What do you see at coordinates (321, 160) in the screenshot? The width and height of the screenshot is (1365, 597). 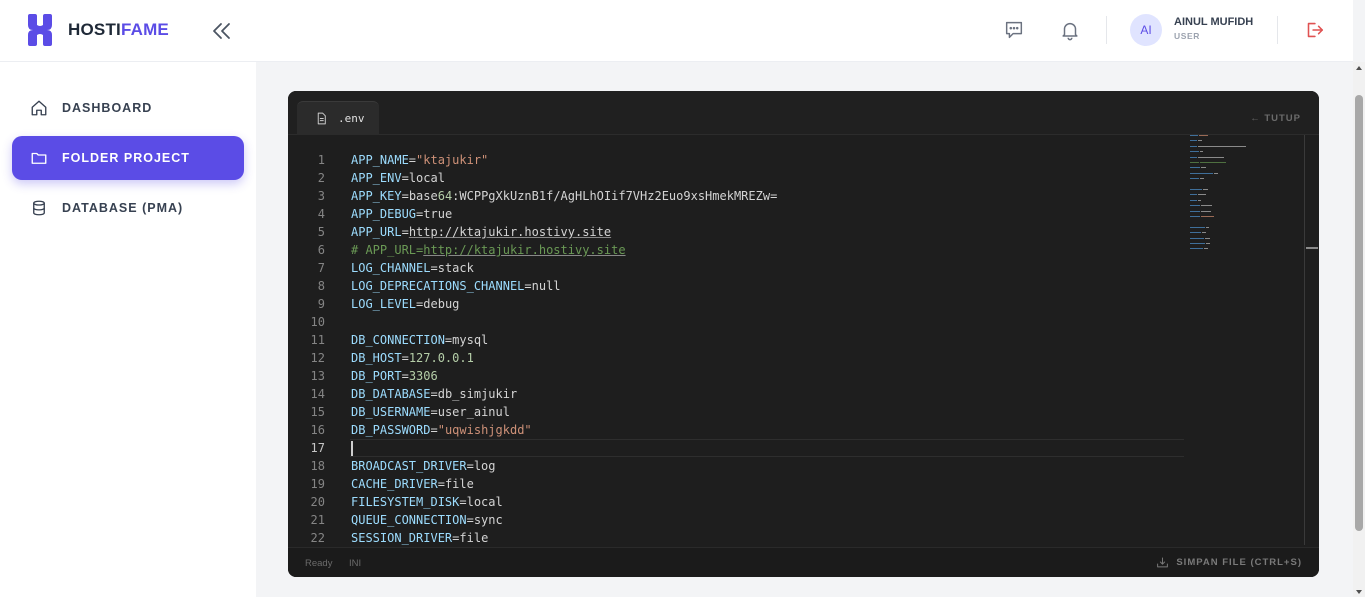 I see `line-number: 1` at bounding box center [321, 160].